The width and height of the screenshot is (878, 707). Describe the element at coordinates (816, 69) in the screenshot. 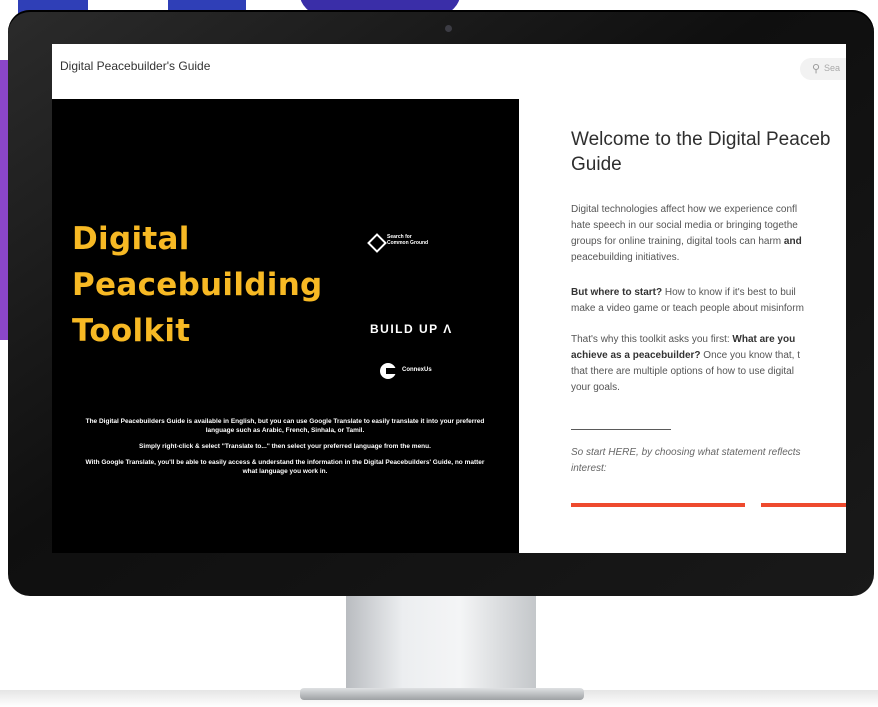

I see `search-icon: ⚲` at that location.